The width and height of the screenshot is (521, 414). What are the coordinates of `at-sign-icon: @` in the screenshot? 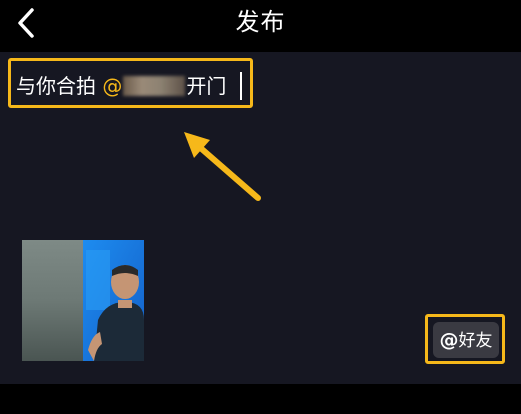 It's located at (449, 340).